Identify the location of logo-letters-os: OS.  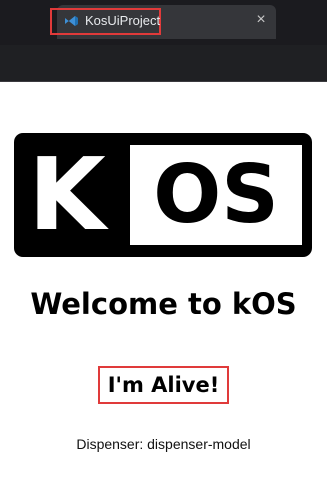
(216, 195).